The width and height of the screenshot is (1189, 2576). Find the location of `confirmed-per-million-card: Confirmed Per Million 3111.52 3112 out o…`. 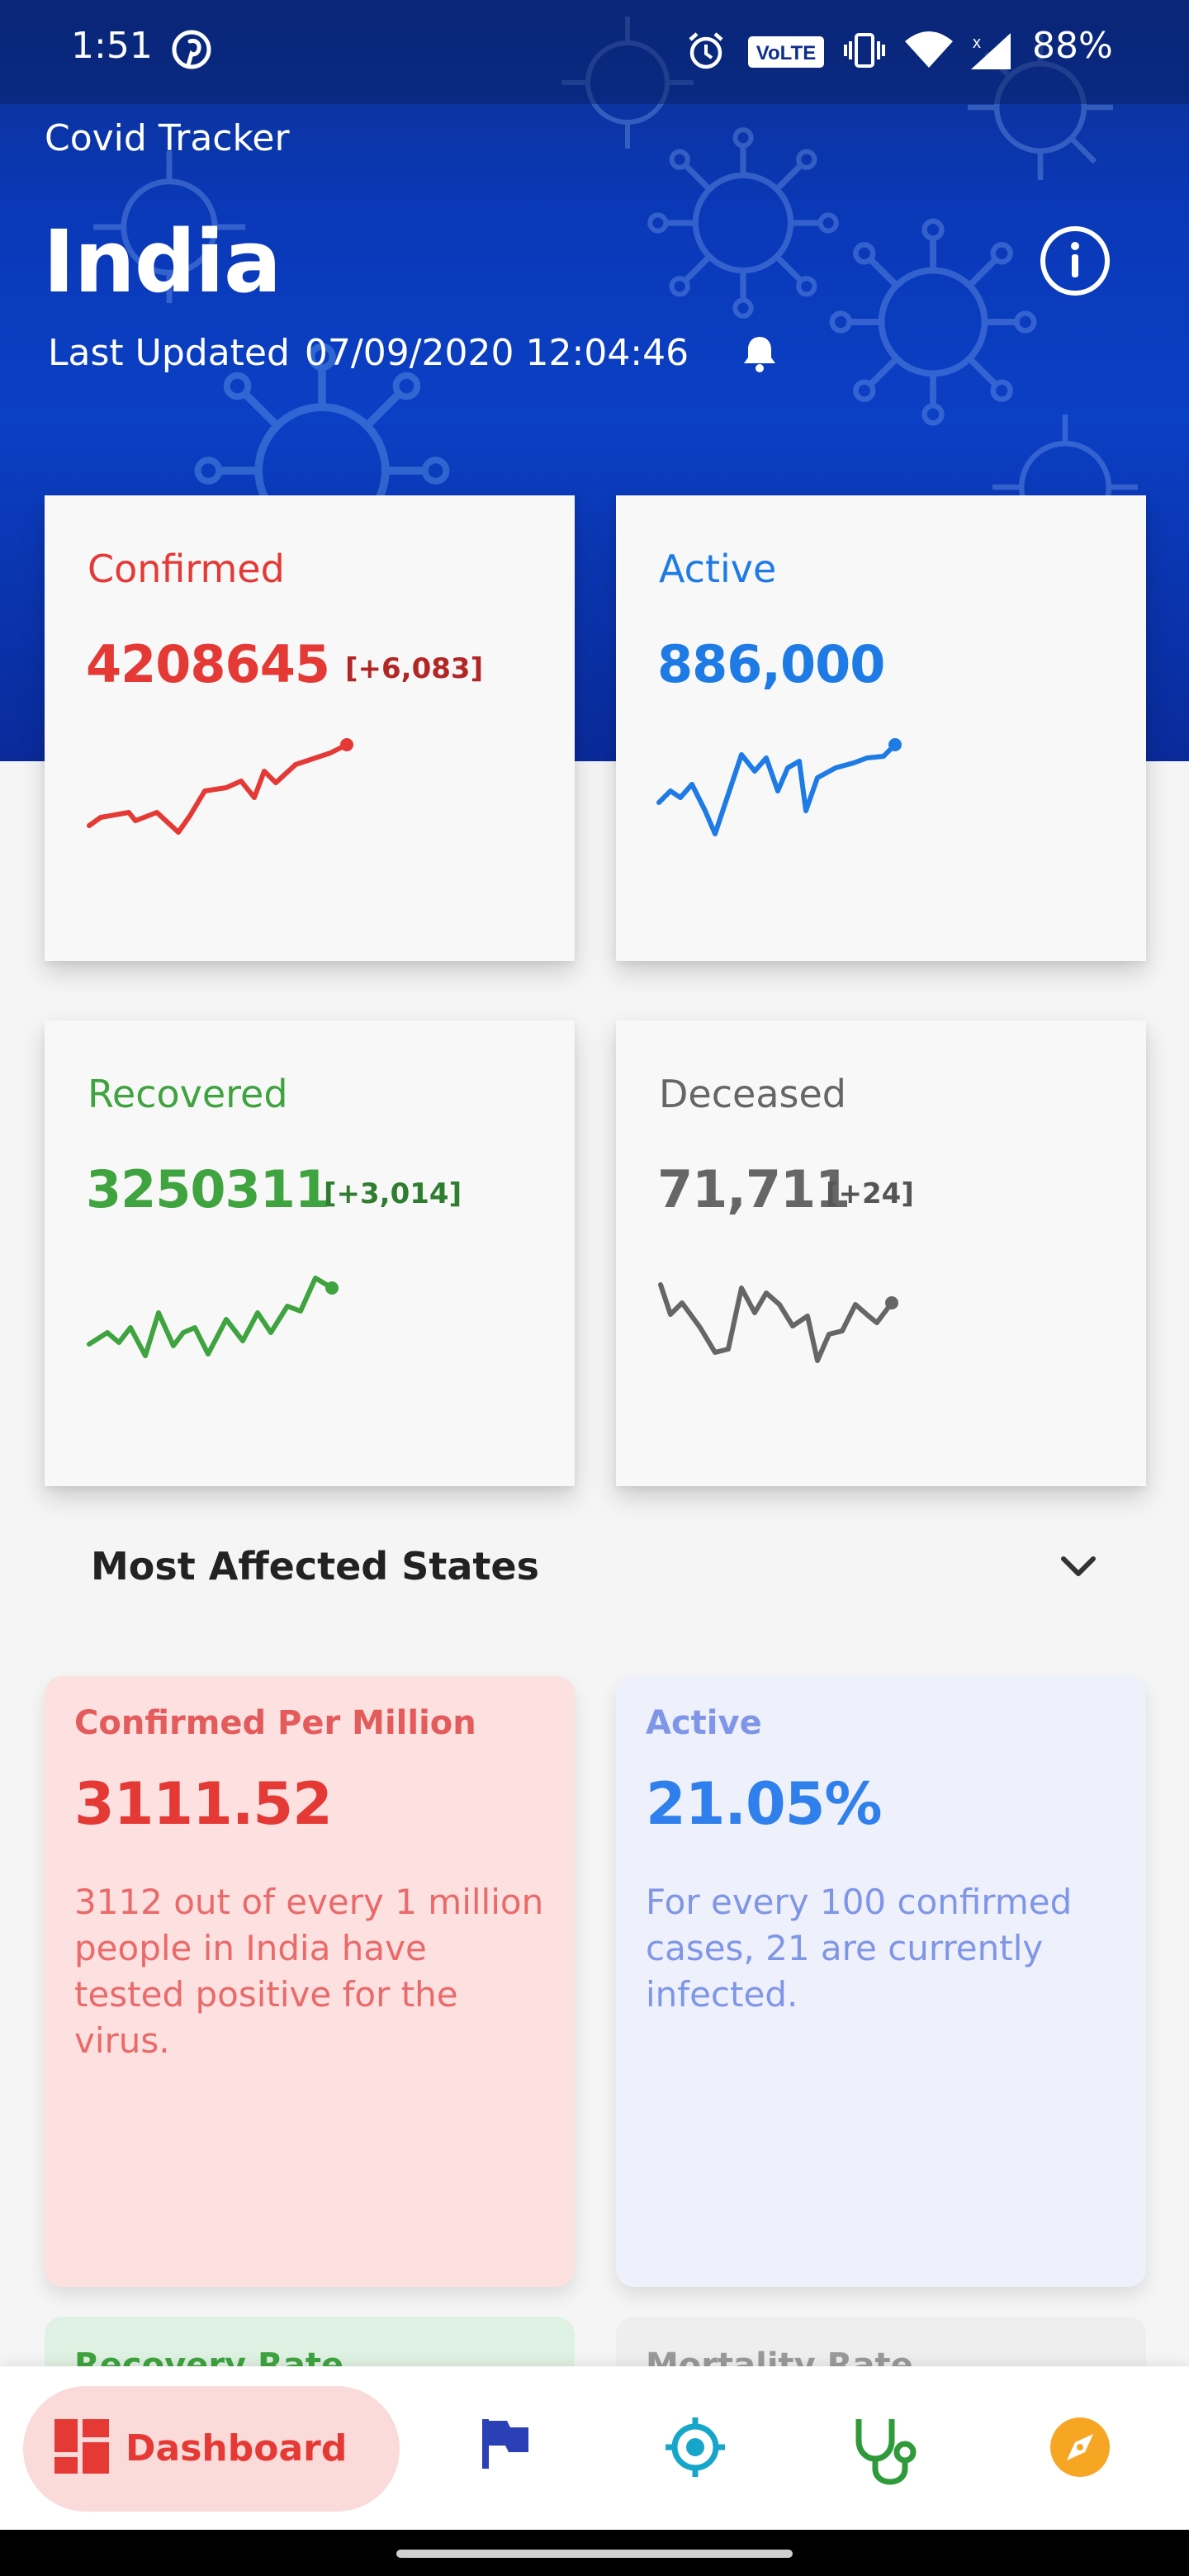

confirmed-per-million-card: Confirmed Per Million 3111.52 3112 out o… is located at coordinates (310, 1981).